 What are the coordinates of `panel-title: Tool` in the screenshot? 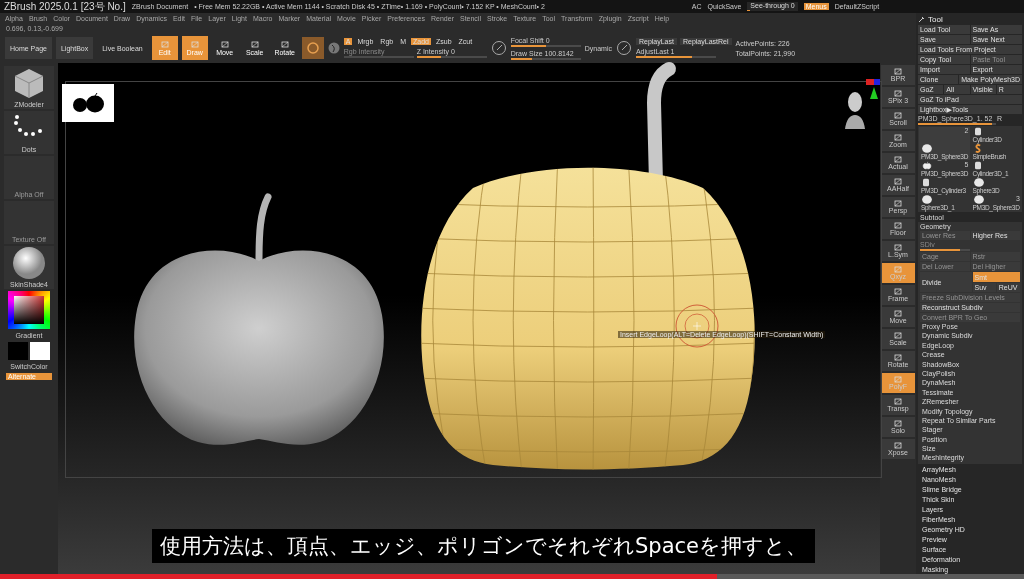 It's located at (935, 19).